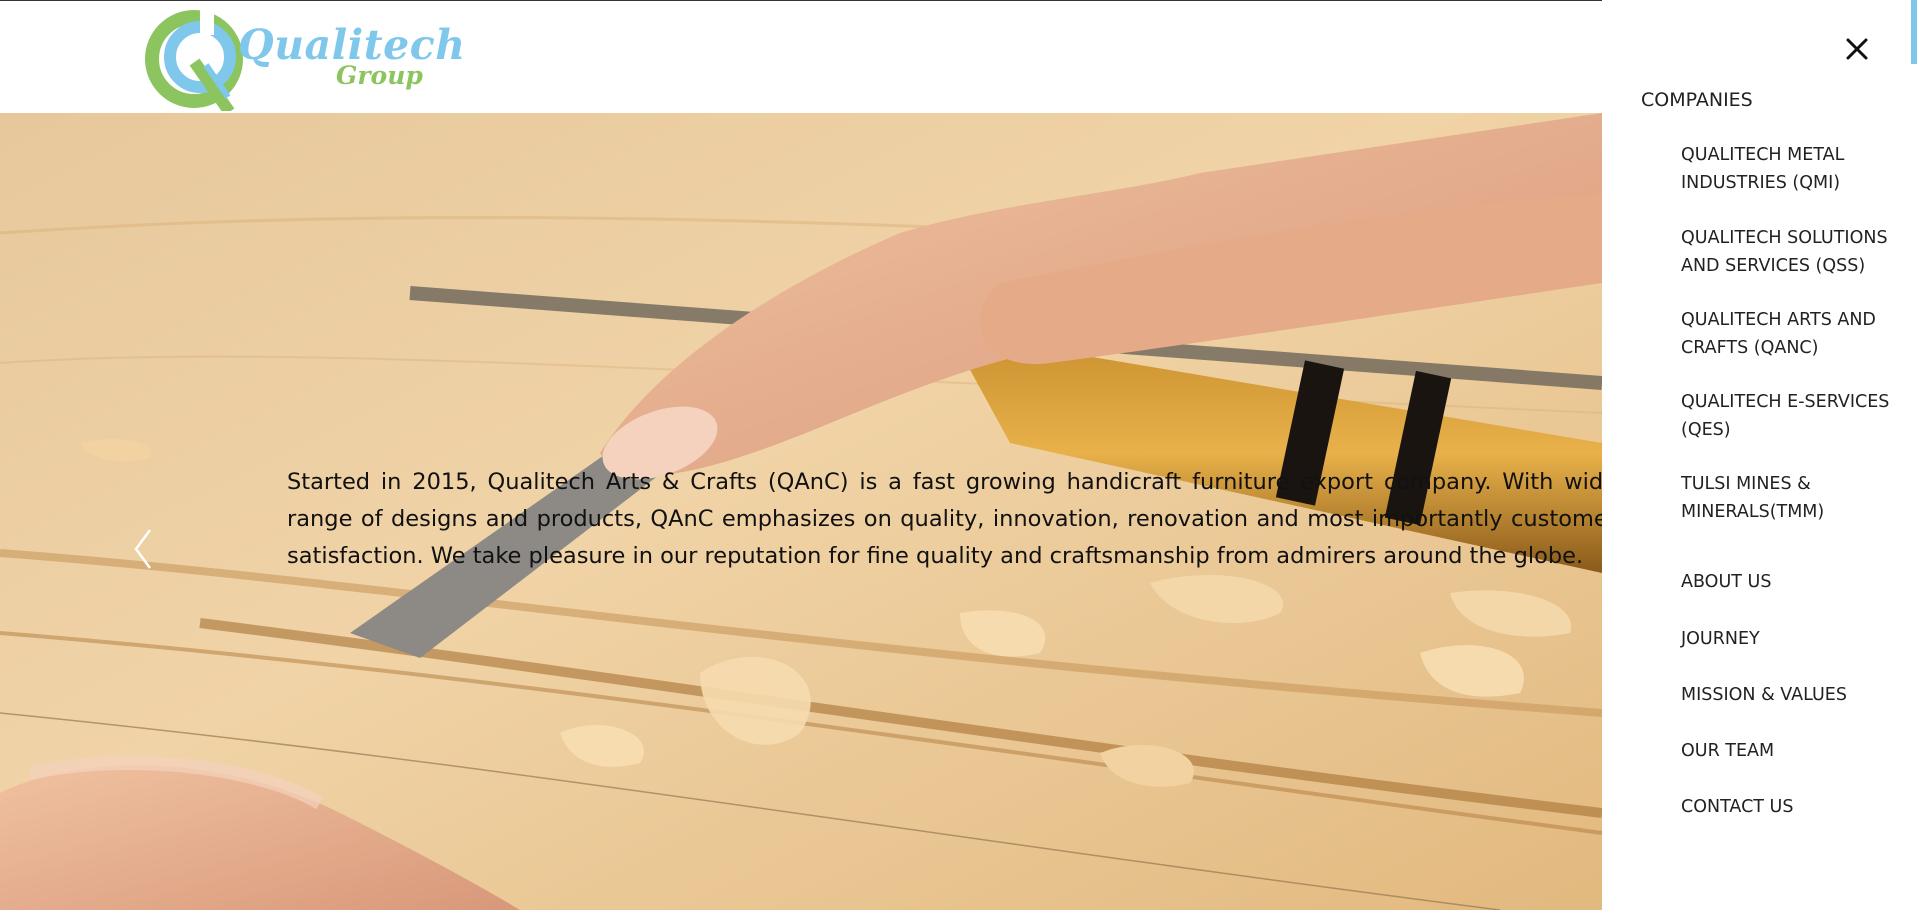  I want to click on close-icon, so click(1857, 49).